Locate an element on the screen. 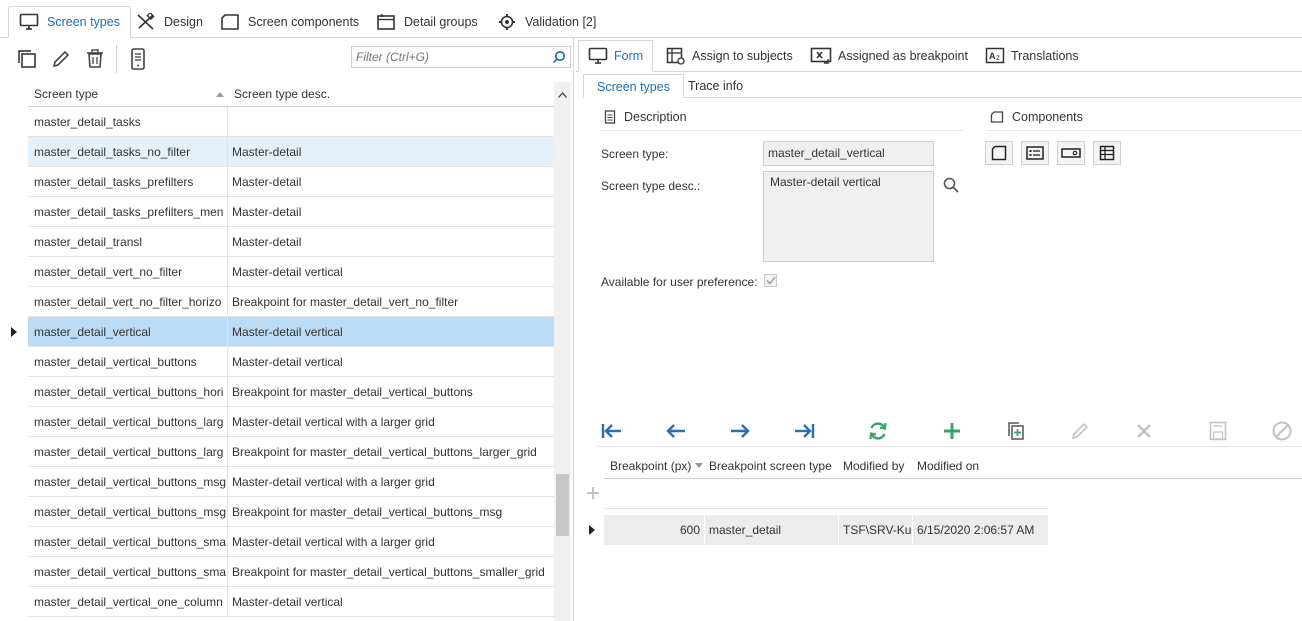  filter-input is located at coordinates (450, 57).